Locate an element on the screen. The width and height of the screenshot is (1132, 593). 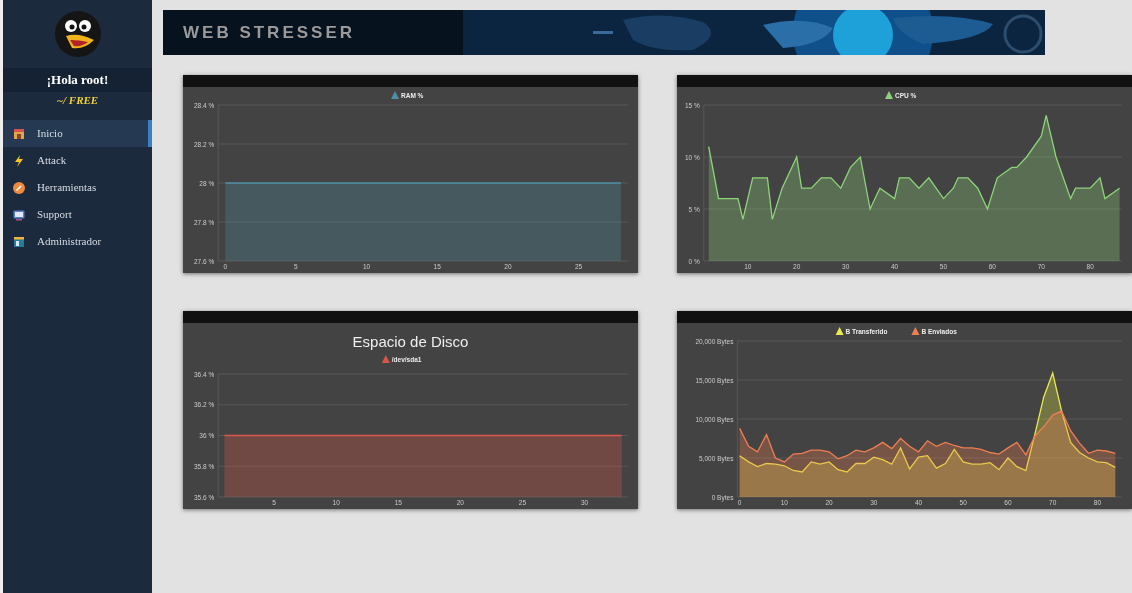
shop-icon is located at coordinates (19, 133).